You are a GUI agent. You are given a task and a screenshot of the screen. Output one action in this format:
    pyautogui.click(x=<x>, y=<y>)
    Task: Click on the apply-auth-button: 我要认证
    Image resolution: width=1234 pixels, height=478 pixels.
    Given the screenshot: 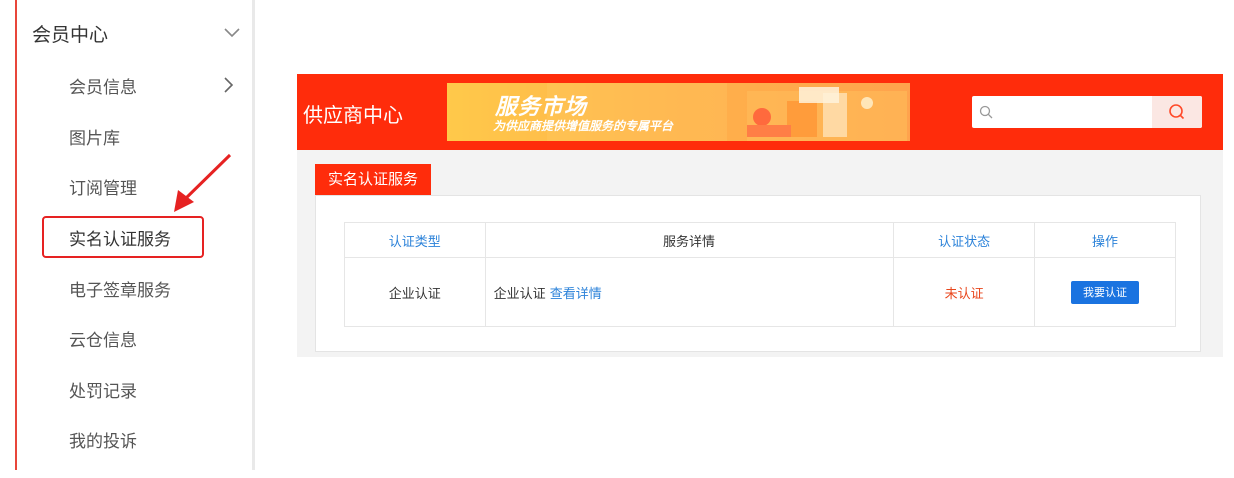 What is the action you would take?
    pyautogui.click(x=1104, y=292)
    